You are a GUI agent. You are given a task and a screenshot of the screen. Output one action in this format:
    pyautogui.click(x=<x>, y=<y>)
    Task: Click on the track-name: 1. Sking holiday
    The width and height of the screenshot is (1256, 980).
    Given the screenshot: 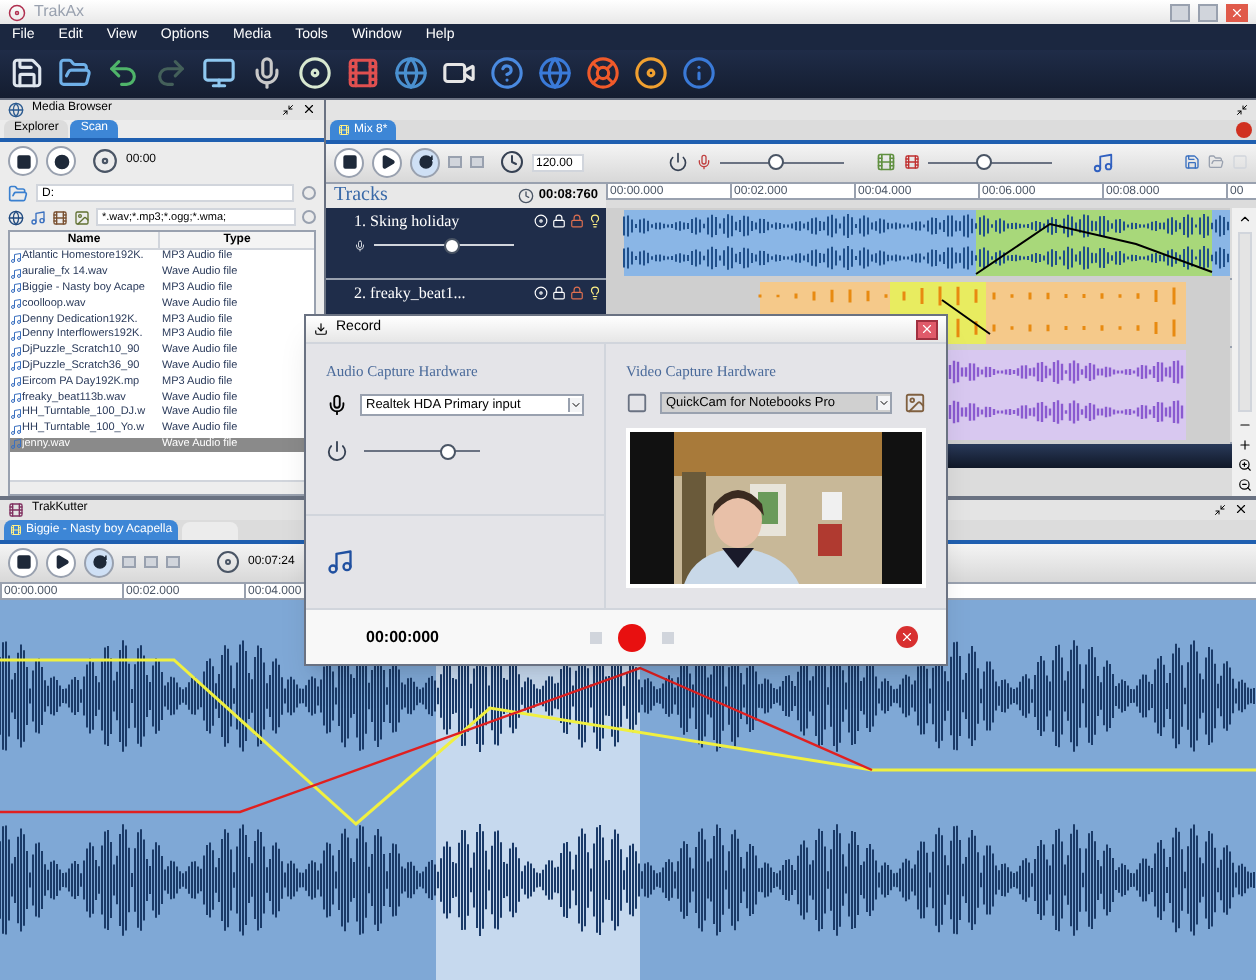 What is the action you would take?
    pyautogui.click(x=407, y=221)
    